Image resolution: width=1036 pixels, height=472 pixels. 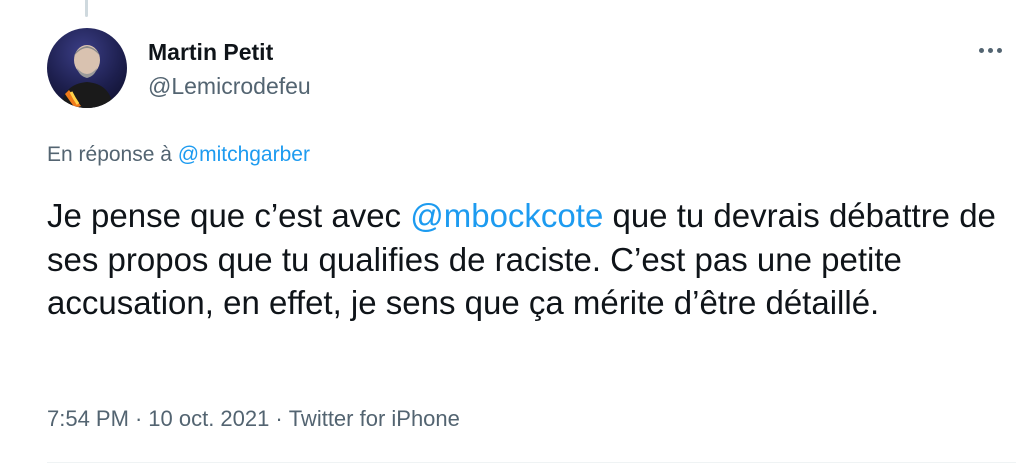 What do you see at coordinates (531, 462) in the screenshot?
I see `divider` at bounding box center [531, 462].